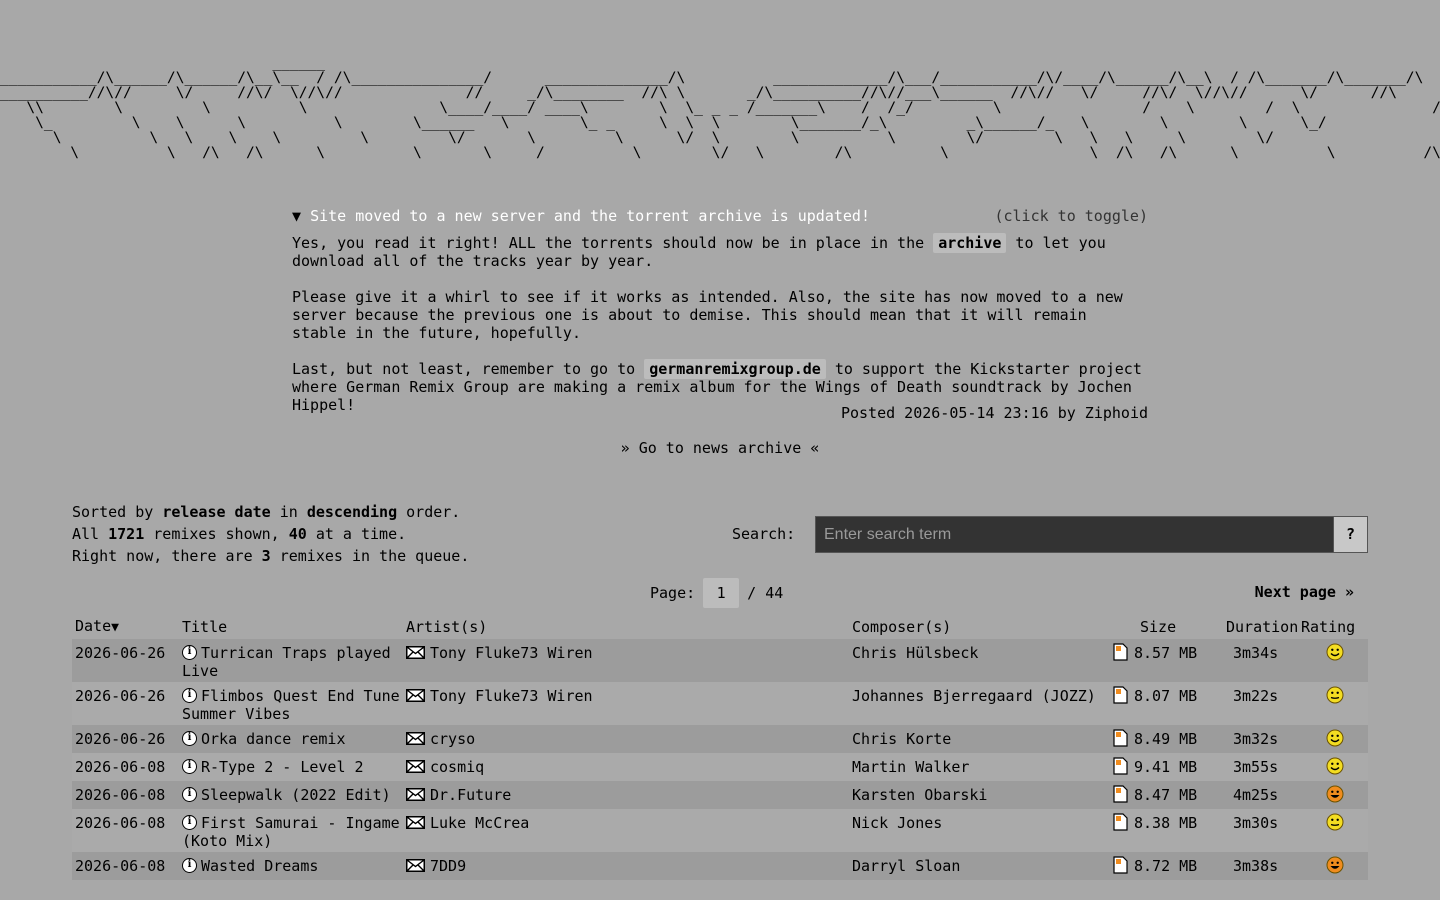  What do you see at coordinates (1334, 695) in the screenshot?
I see `rating-neutral-icon` at bounding box center [1334, 695].